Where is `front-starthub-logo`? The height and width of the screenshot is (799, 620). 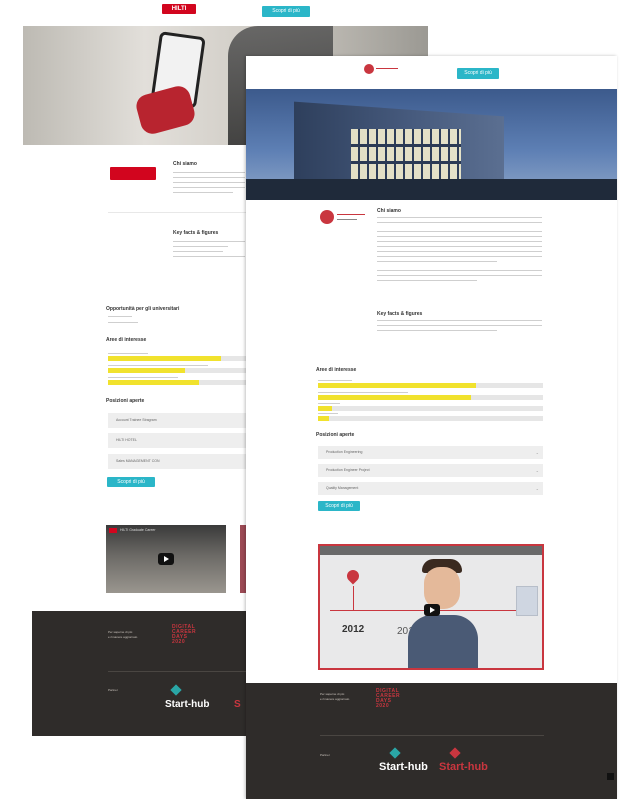
front-starthub-logo is located at coordinates (395, 753).